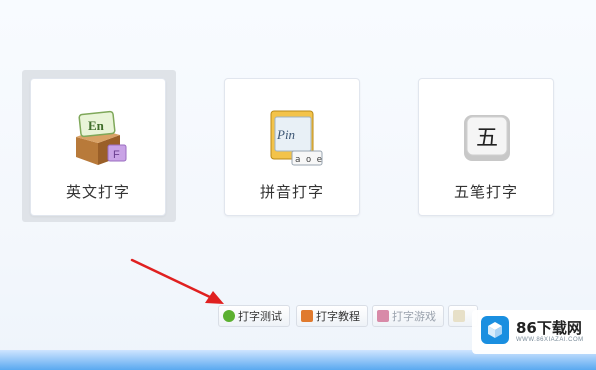  What do you see at coordinates (97, 192) in the screenshot?
I see `english-typing-label: 英文打字` at bounding box center [97, 192].